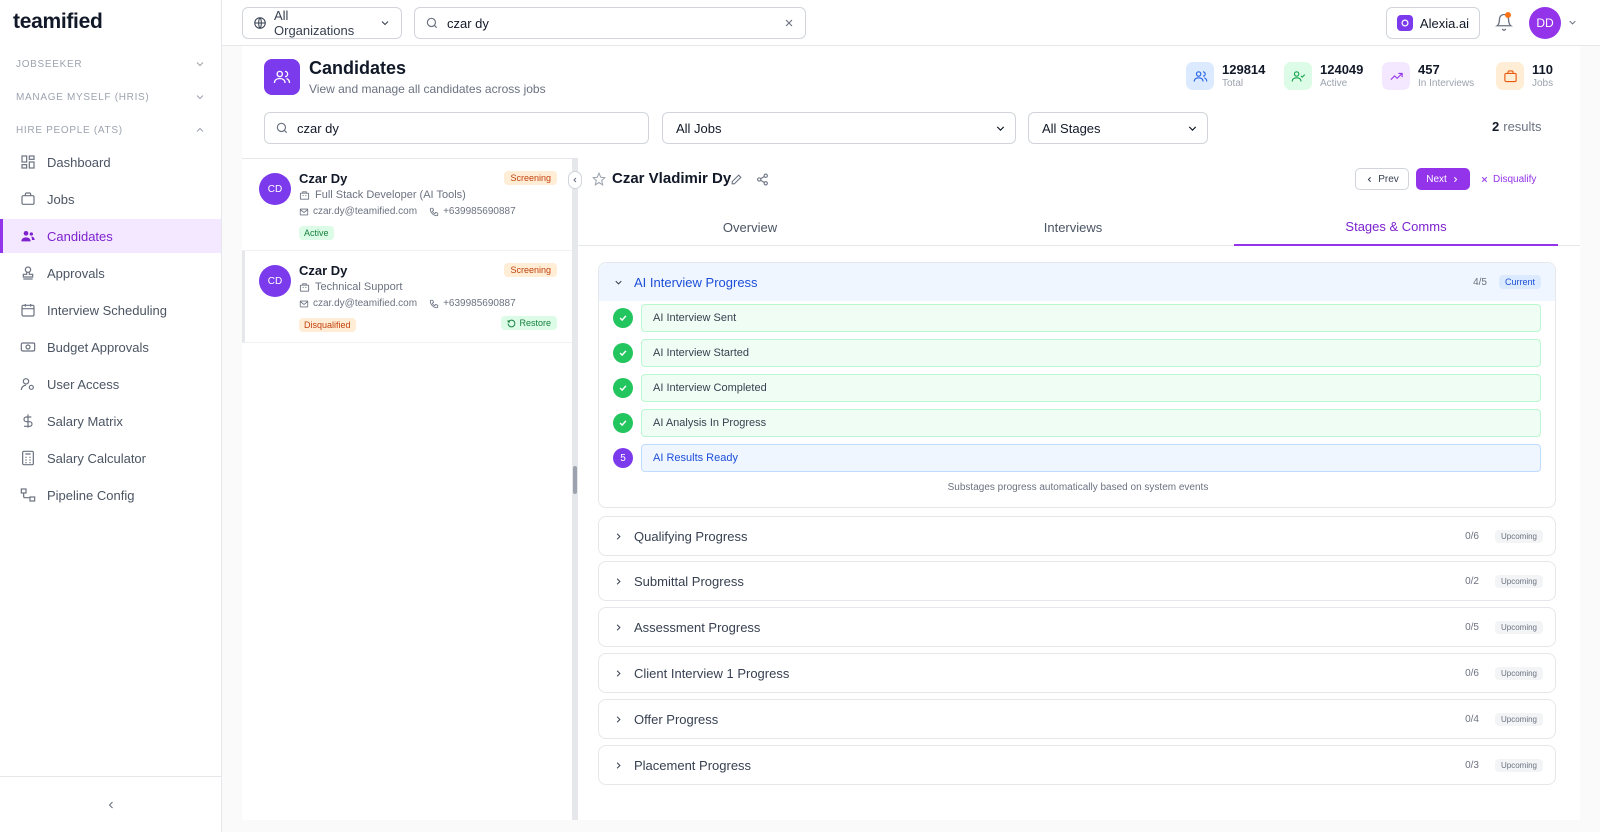 The image size is (1600, 832). I want to click on star-icon, so click(599, 179).